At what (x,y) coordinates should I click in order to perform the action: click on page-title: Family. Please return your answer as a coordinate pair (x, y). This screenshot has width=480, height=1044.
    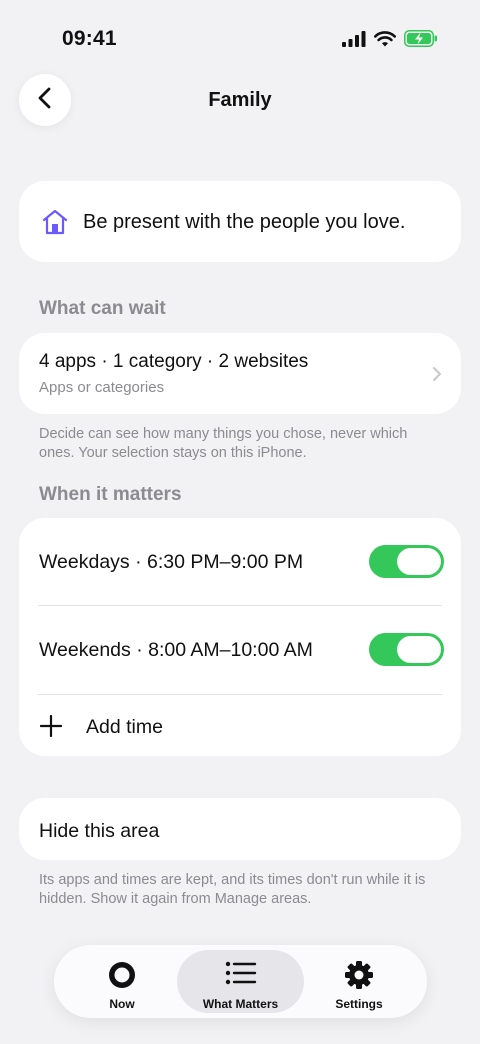
    Looking at the image, I should click on (240, 100).